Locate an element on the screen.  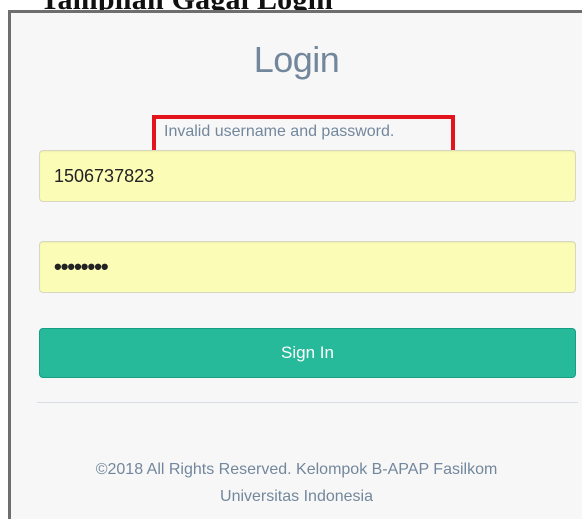
footer-institution: Universitas Indonesia is located at coordinates (296, 496).